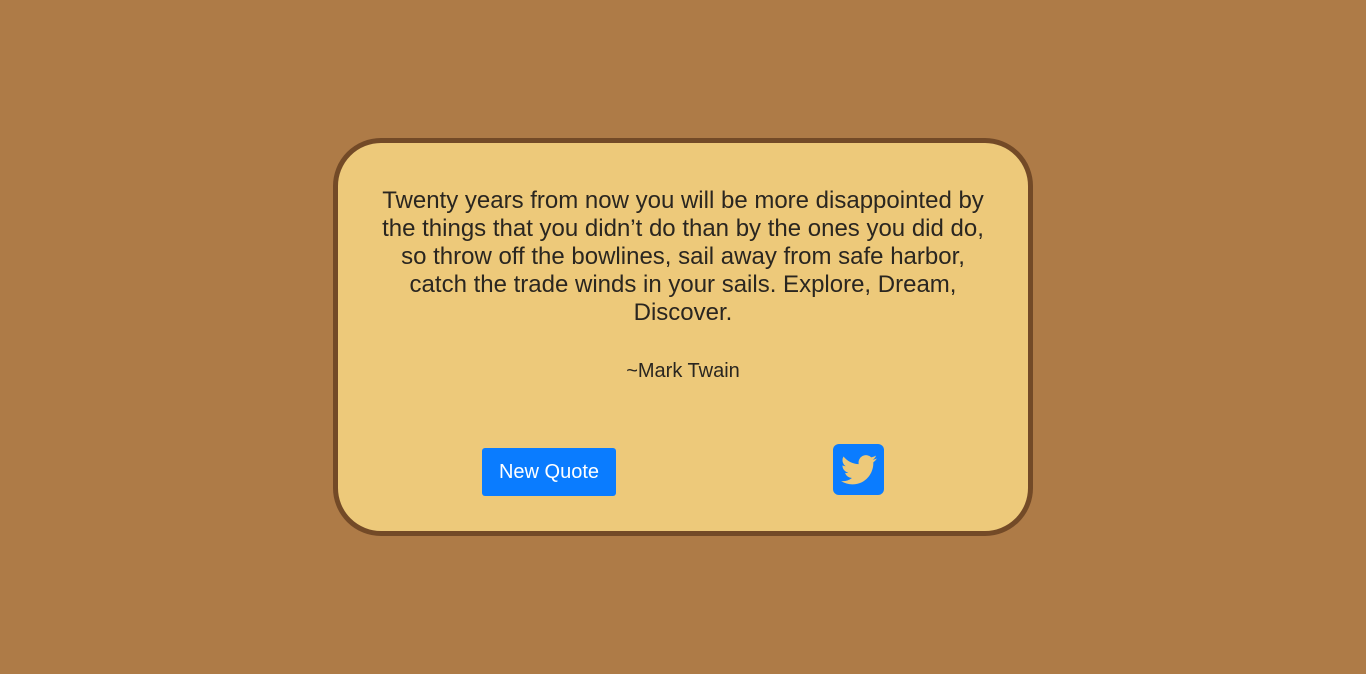 Image resolution: width=1366 pixels, height=674 pixels. Describe the element at coordinates (683, 371) in the screenshot. I see `quote-author: ~Mark Twain` at that location.